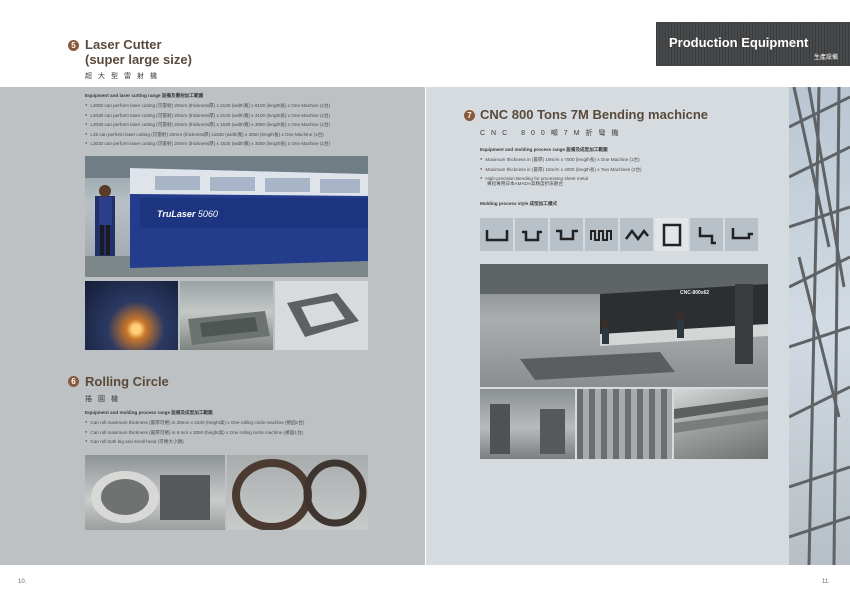  What do you see at coordinates (469, 115) in the screenshot?
I see `section-number-badge: 7` at bounding box center [469, 115].